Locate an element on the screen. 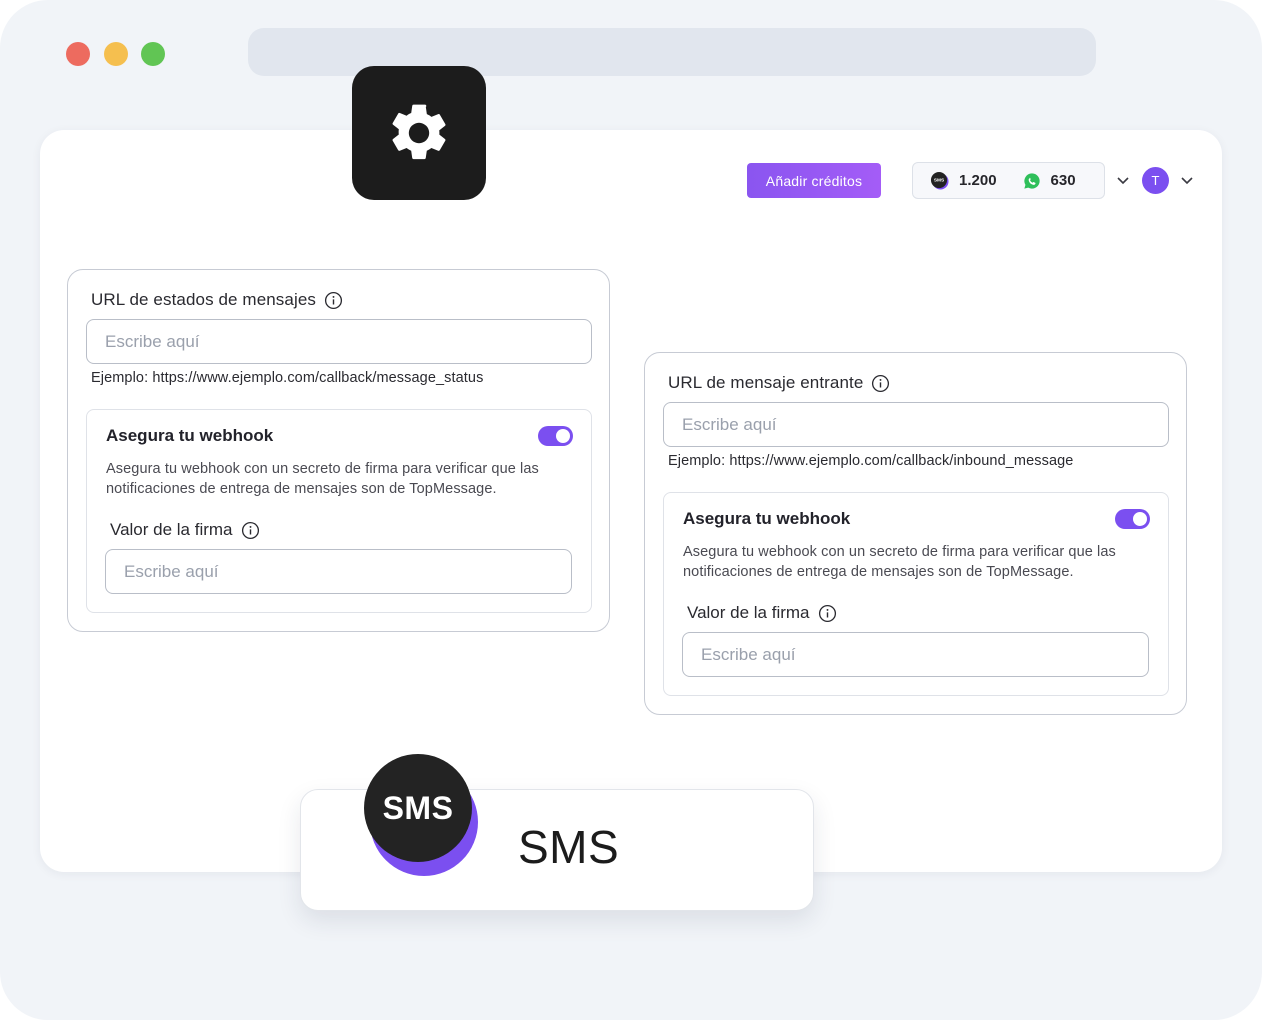 The height and width of the screenshot is (1020, 1262). add-credits-button: Añadir créditos is located at coordinates (814, 180).